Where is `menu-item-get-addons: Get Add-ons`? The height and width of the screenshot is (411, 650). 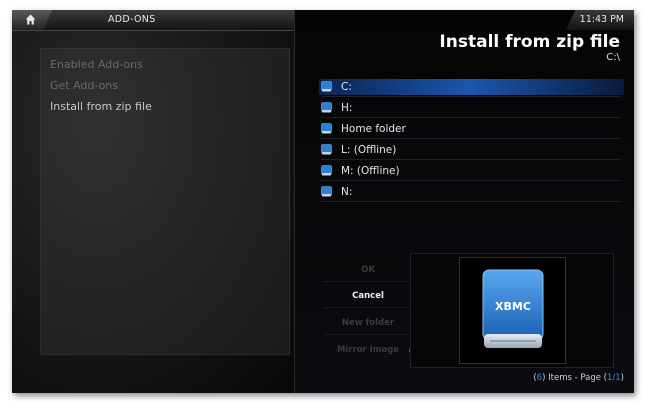 menu-item-get-addons: Get Add-ons is located at coordinates (84, 85).